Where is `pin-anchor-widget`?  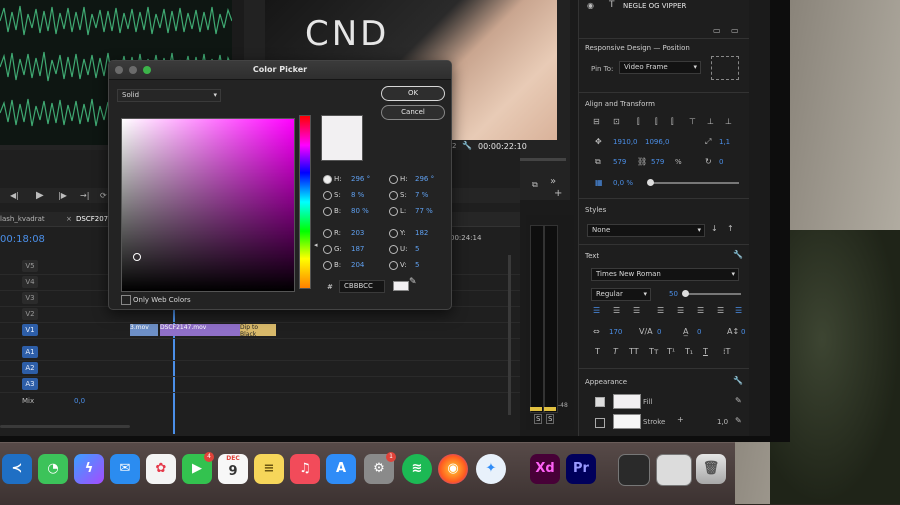
pin-anchor-widget is located at coordinates (725, 68).